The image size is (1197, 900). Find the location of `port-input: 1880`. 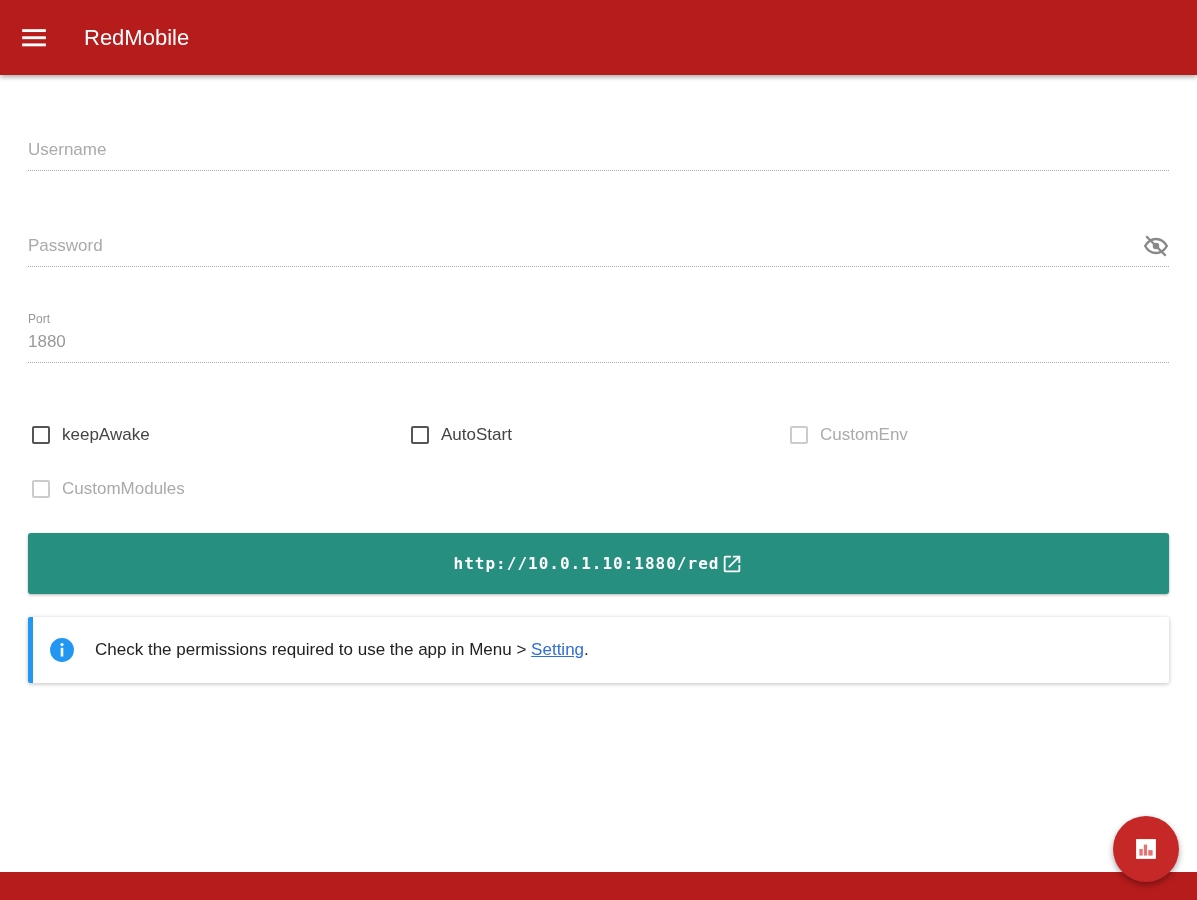

port-input: 1880 is located at coordinates (598, 344).